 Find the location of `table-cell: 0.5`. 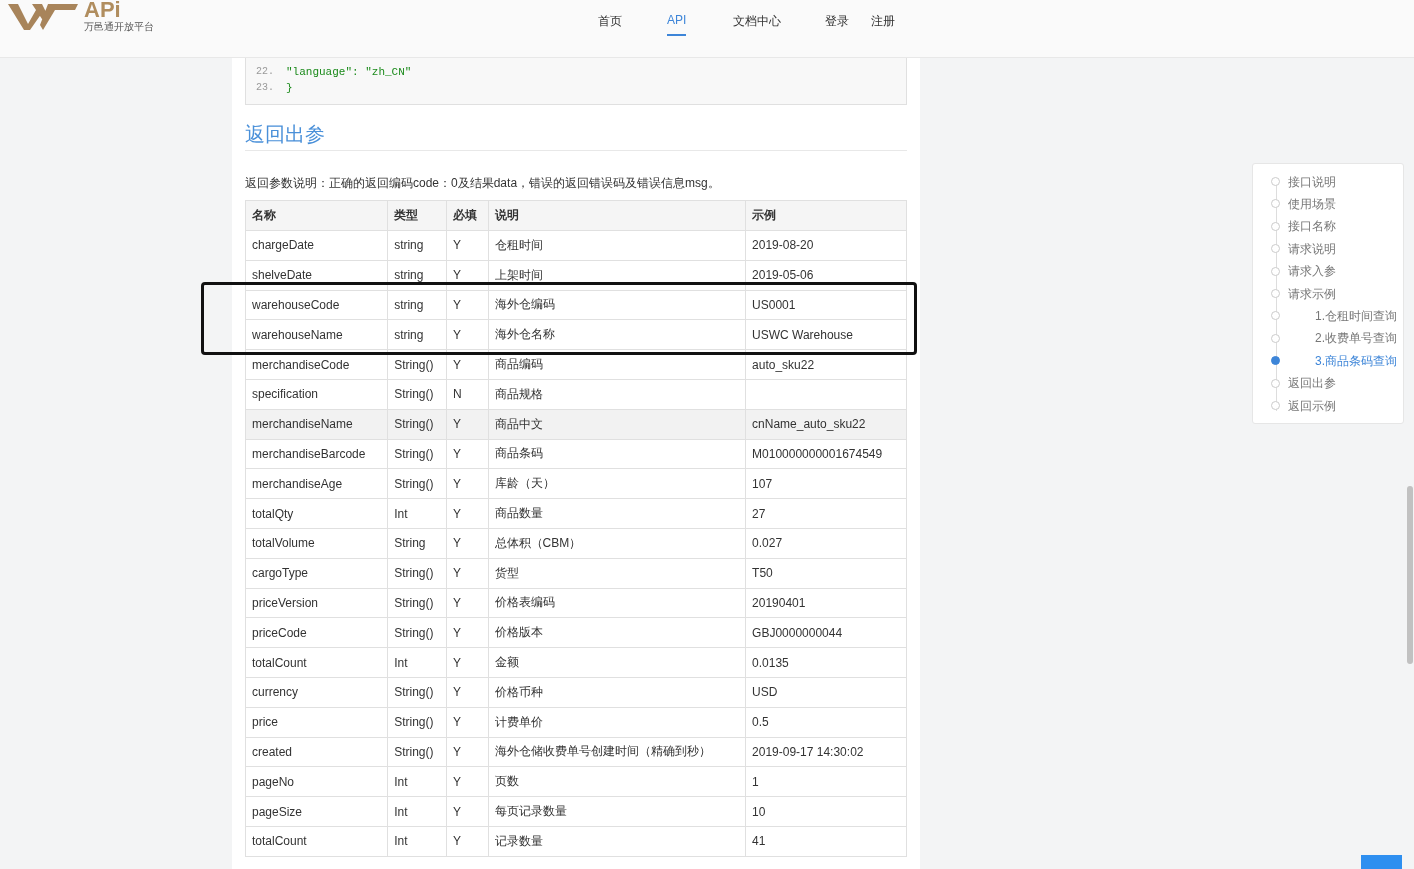

table-cell: 0.5 is located at coordinates (826, 722).